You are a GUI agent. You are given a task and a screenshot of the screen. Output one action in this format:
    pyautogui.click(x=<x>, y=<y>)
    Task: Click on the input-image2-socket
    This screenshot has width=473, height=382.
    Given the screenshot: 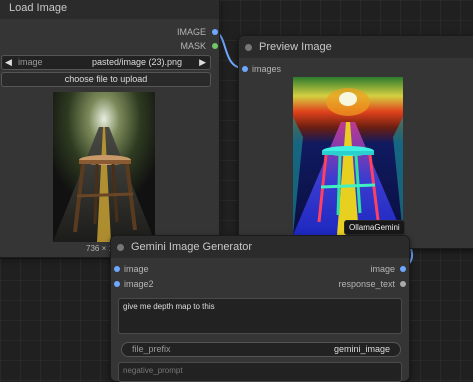 What is the action you would take?
    pyautogui.click(x=117, y=284)
    